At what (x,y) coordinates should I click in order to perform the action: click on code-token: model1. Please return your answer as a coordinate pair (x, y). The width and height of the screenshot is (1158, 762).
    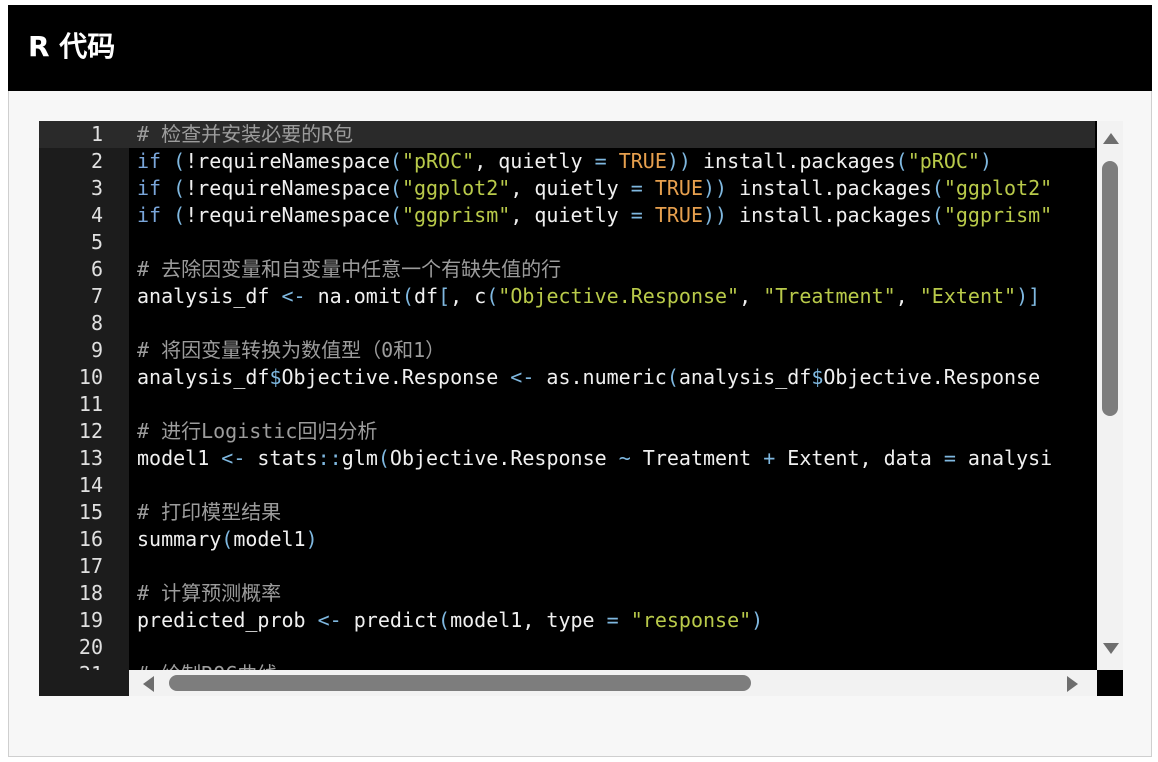
    Looking at the image, I should click on (269, 539).